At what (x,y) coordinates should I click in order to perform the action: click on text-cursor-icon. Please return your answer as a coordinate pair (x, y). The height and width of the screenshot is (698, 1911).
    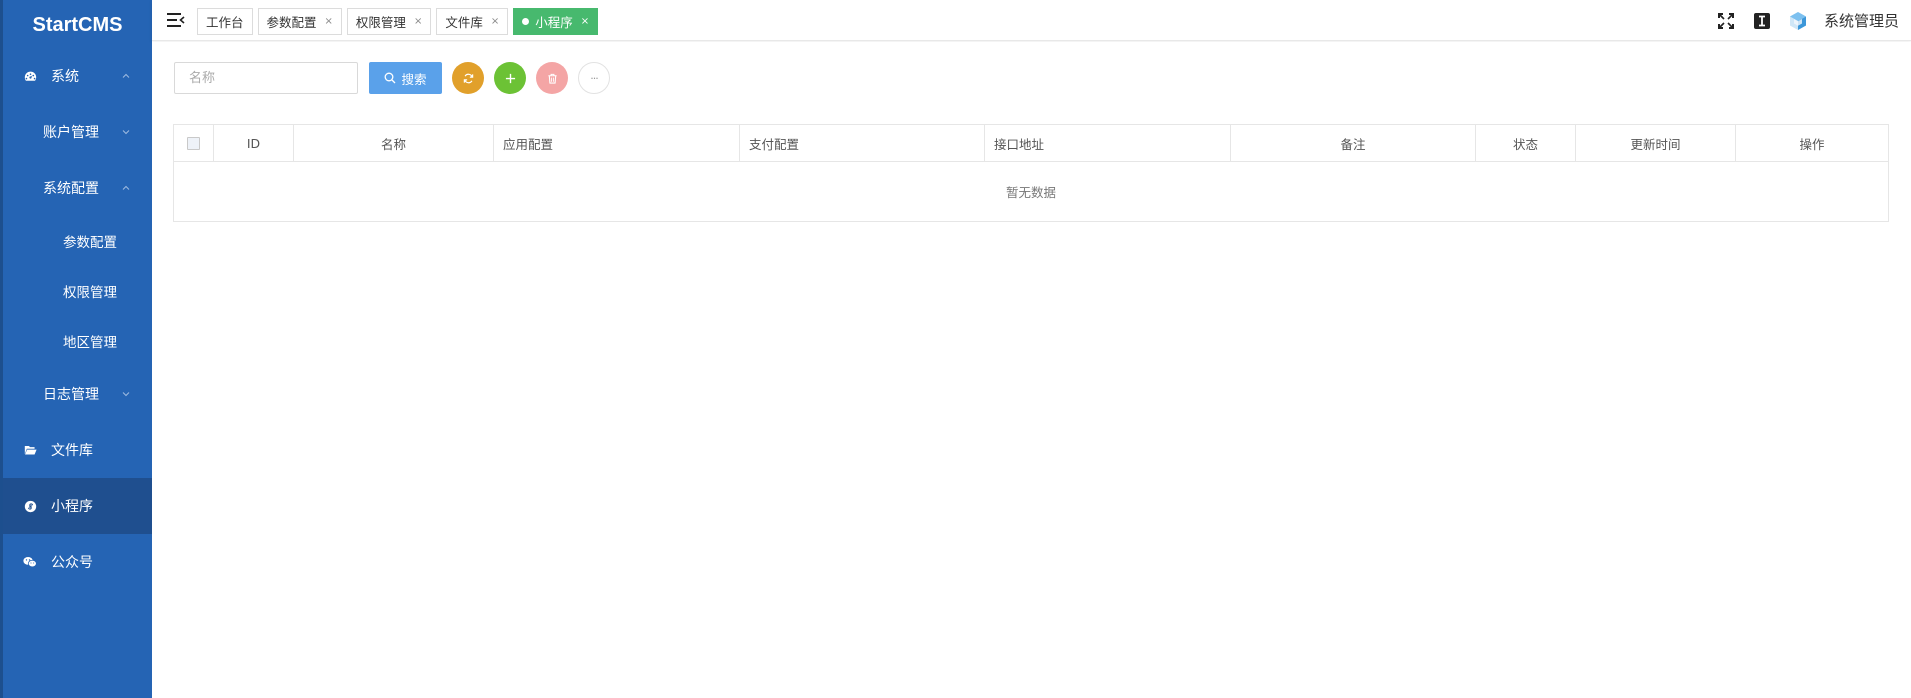
    Looking at the image, I should click on (1761, 20).